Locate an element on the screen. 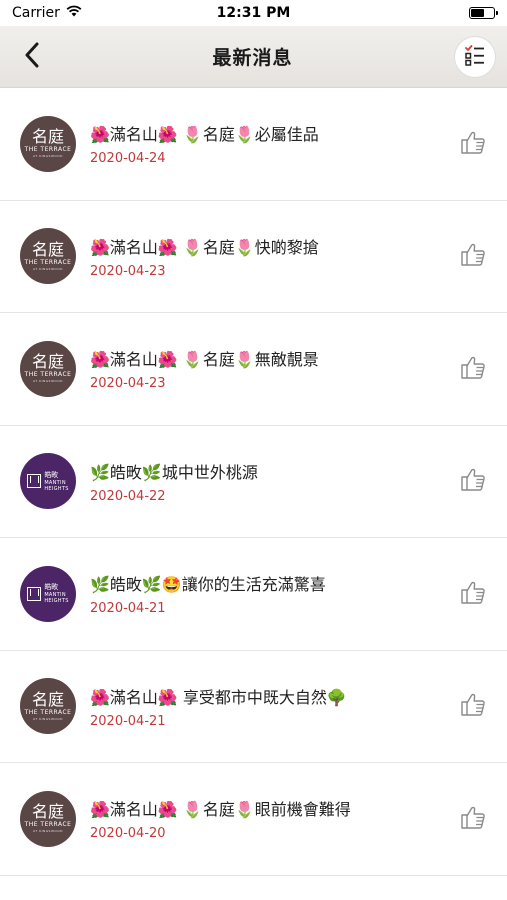 This screenshot has height=900, width=507. item-text: 🌺滿名山🌺 🌷名庭🌷無敵靚景 2020-04-23 is located at coordinates (271, 368).